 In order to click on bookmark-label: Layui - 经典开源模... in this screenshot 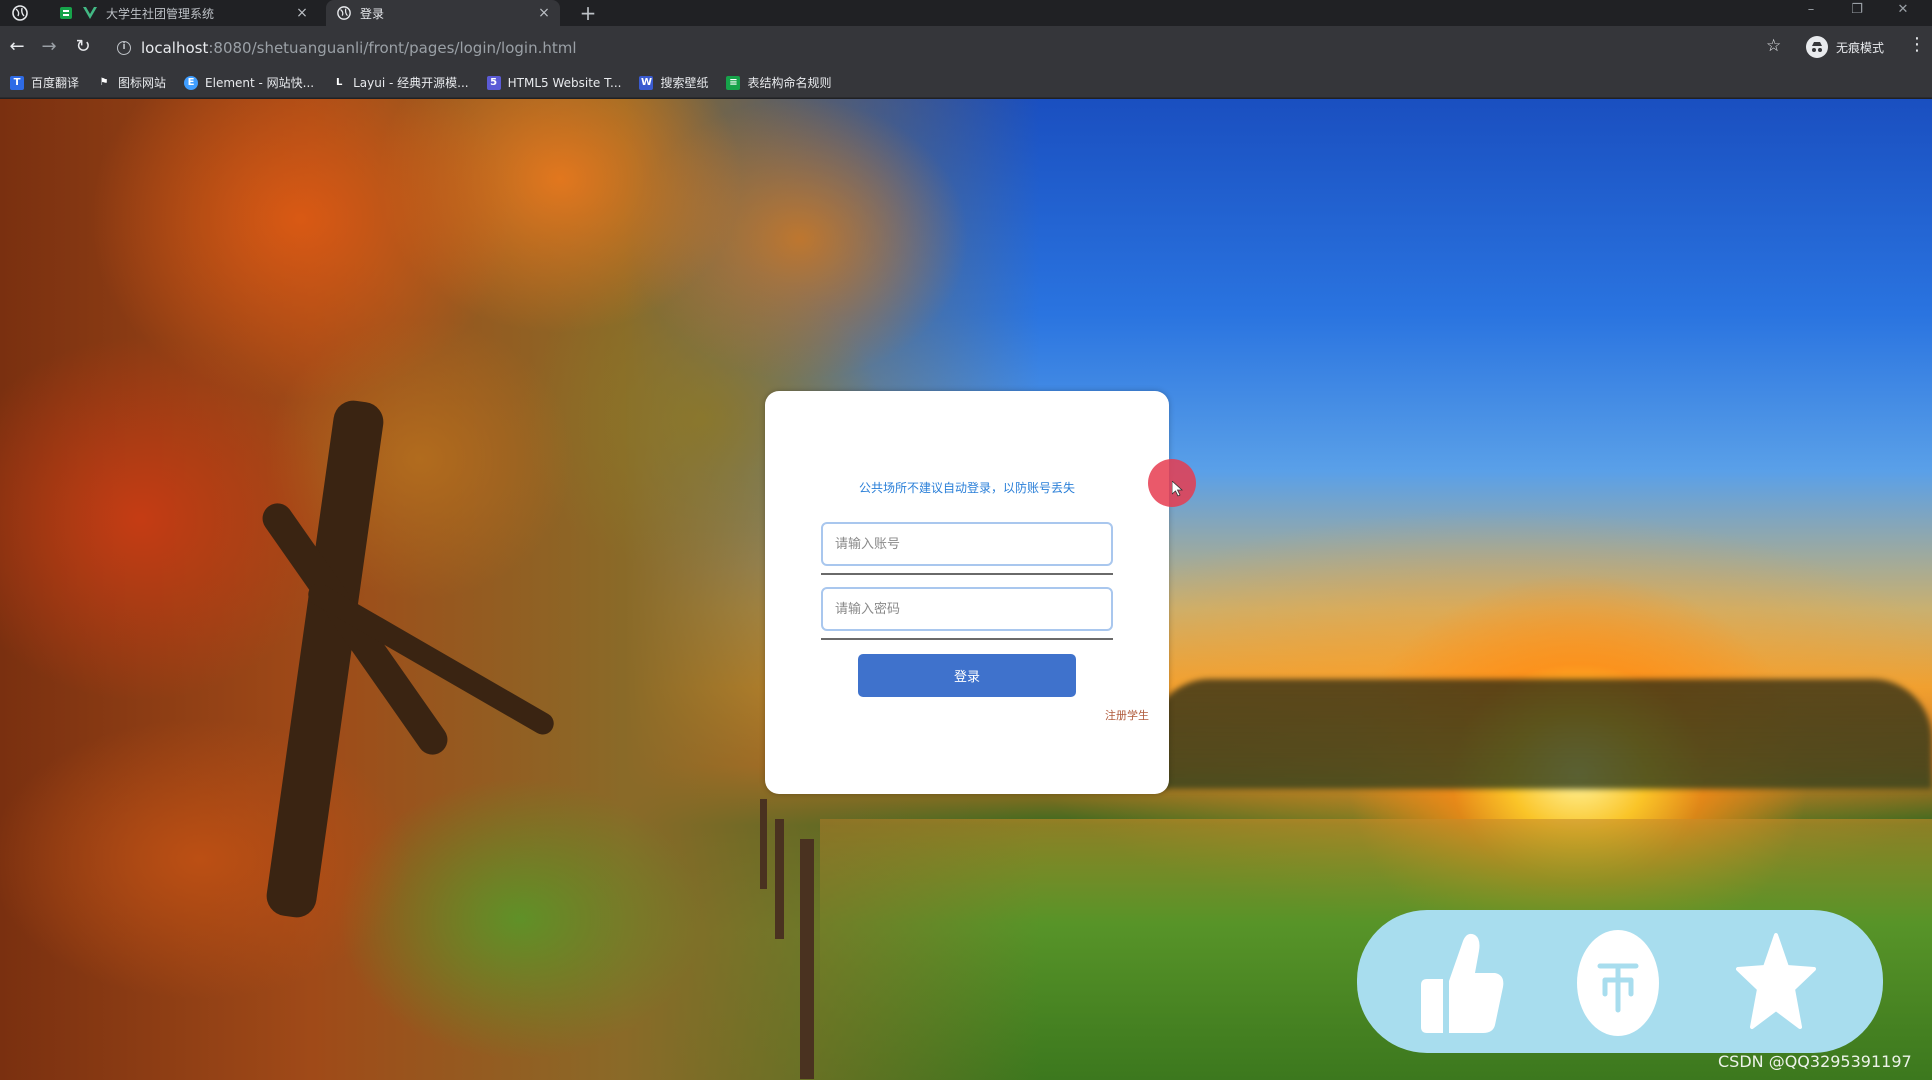, I will do `click(411, 83)`.